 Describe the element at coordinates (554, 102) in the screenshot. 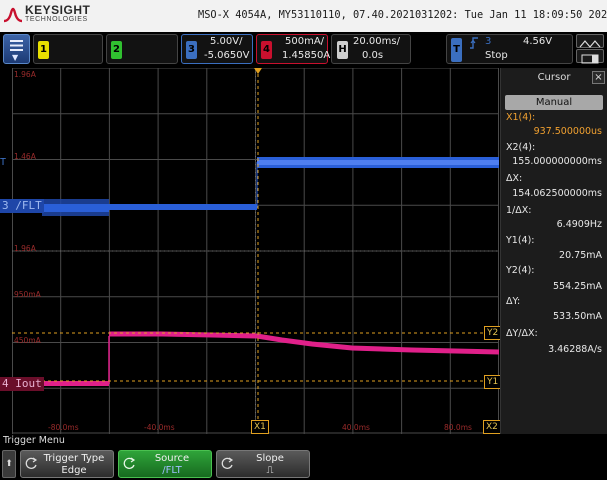

I see `cursor-mode-button: Manual` at that location.